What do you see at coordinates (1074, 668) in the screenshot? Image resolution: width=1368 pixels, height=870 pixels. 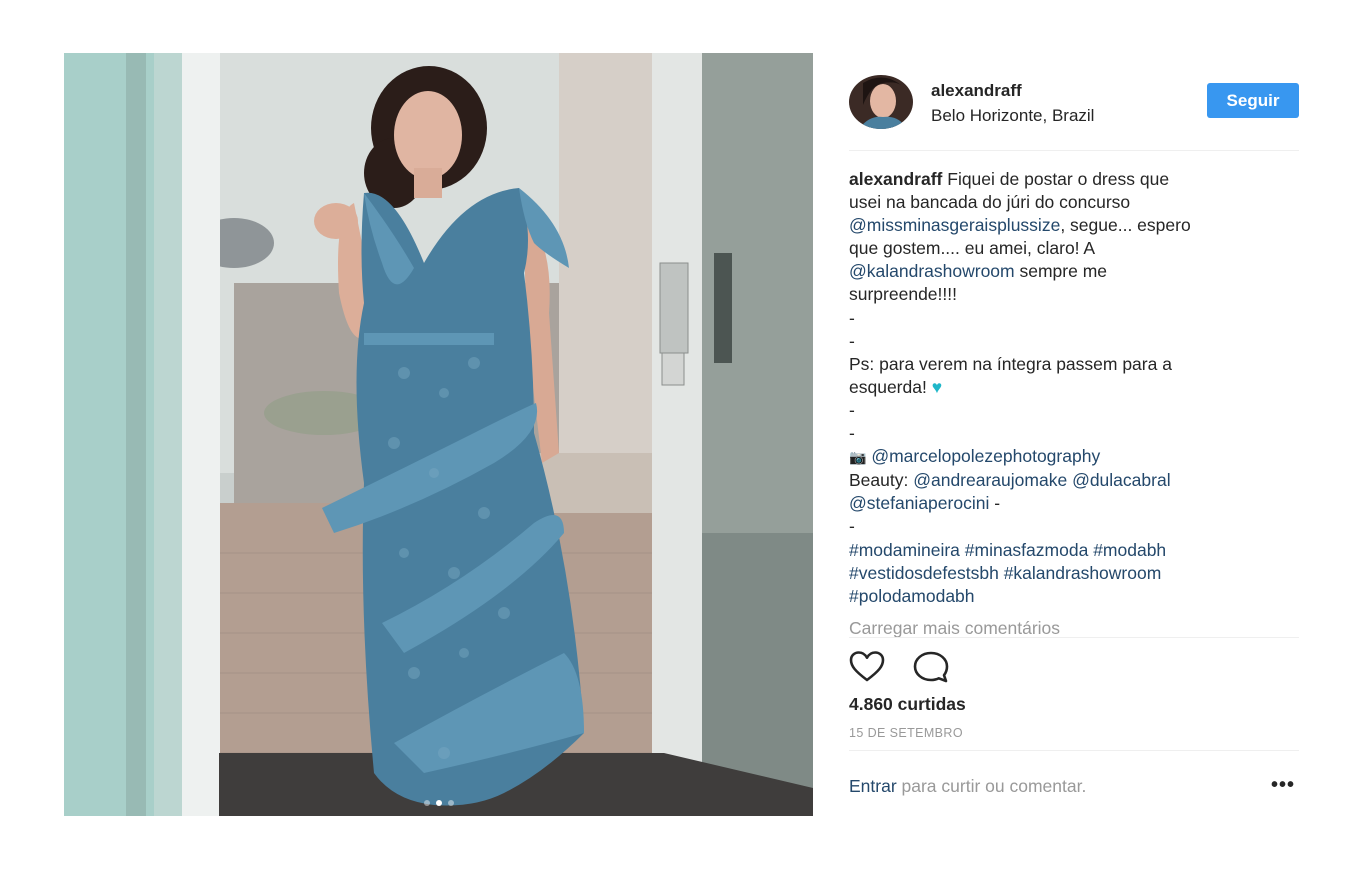 I see `action-bar` at bounding box center [1074, 668].